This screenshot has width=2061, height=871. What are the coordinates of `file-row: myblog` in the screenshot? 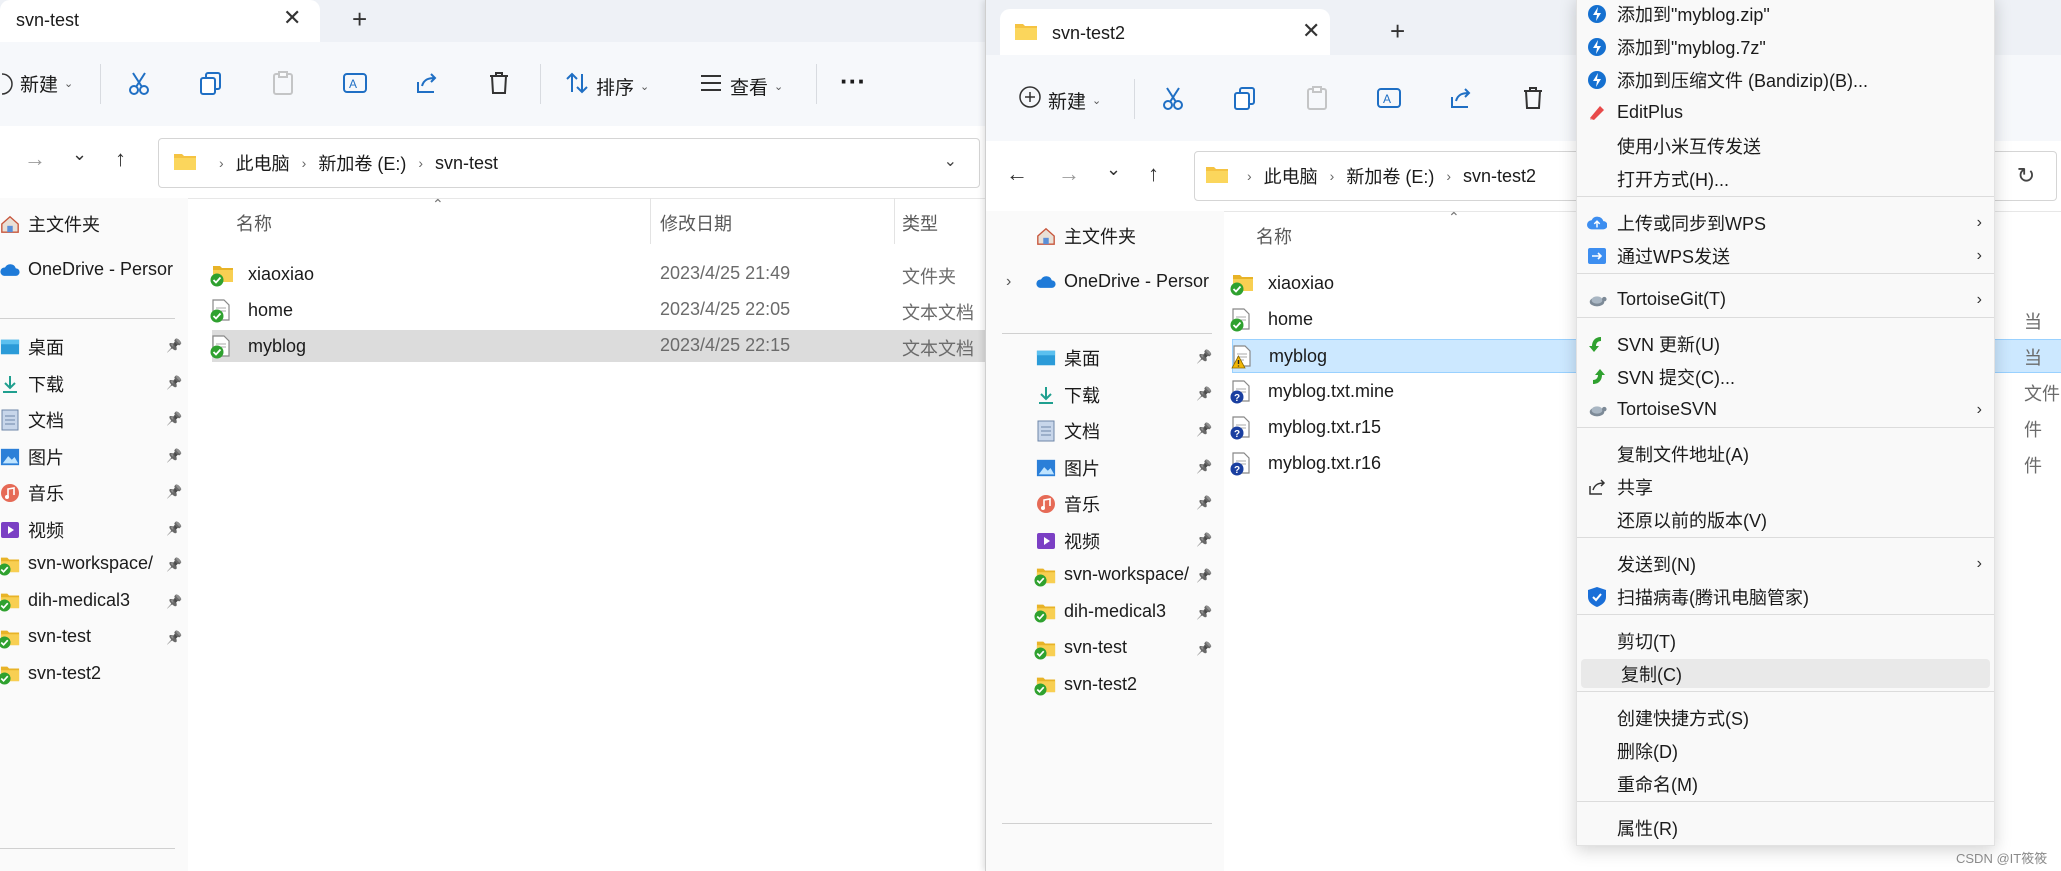 It's located at (597, 346).